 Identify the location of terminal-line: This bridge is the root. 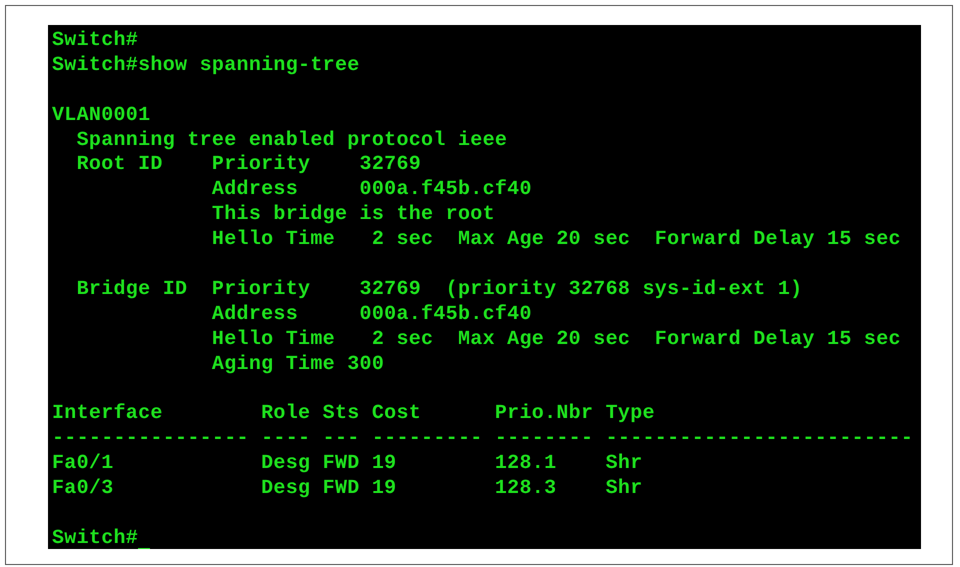
(353, 215).